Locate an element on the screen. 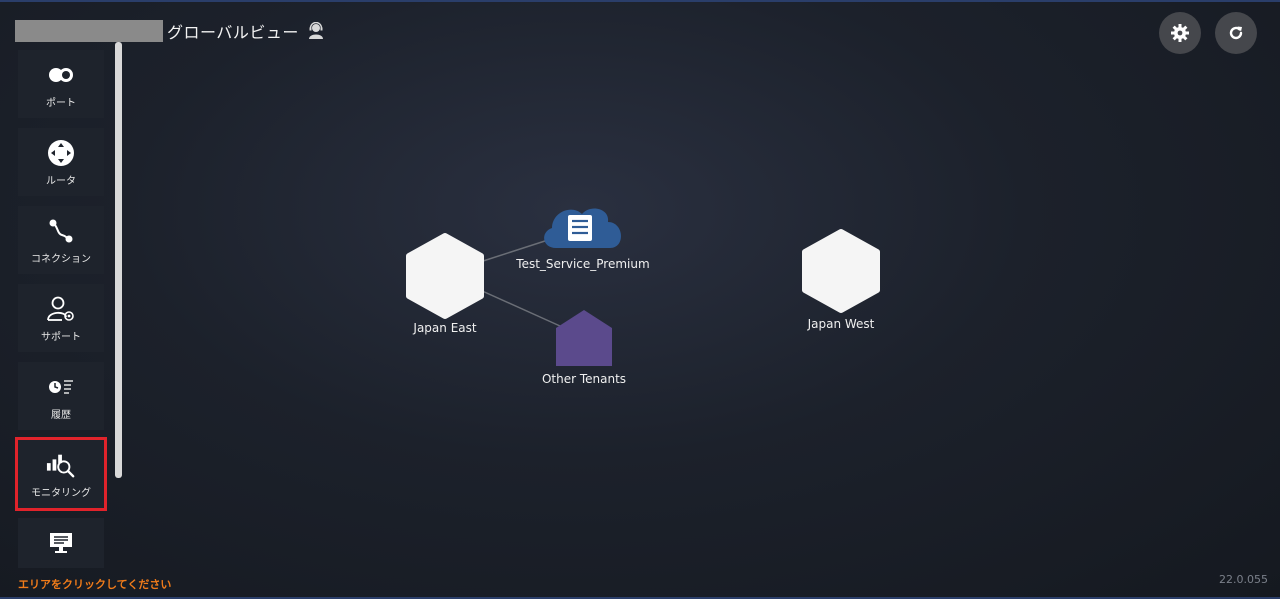 This screenshot has height=599, width=1280. monitoring-icon is located at coordinates (61, 465).